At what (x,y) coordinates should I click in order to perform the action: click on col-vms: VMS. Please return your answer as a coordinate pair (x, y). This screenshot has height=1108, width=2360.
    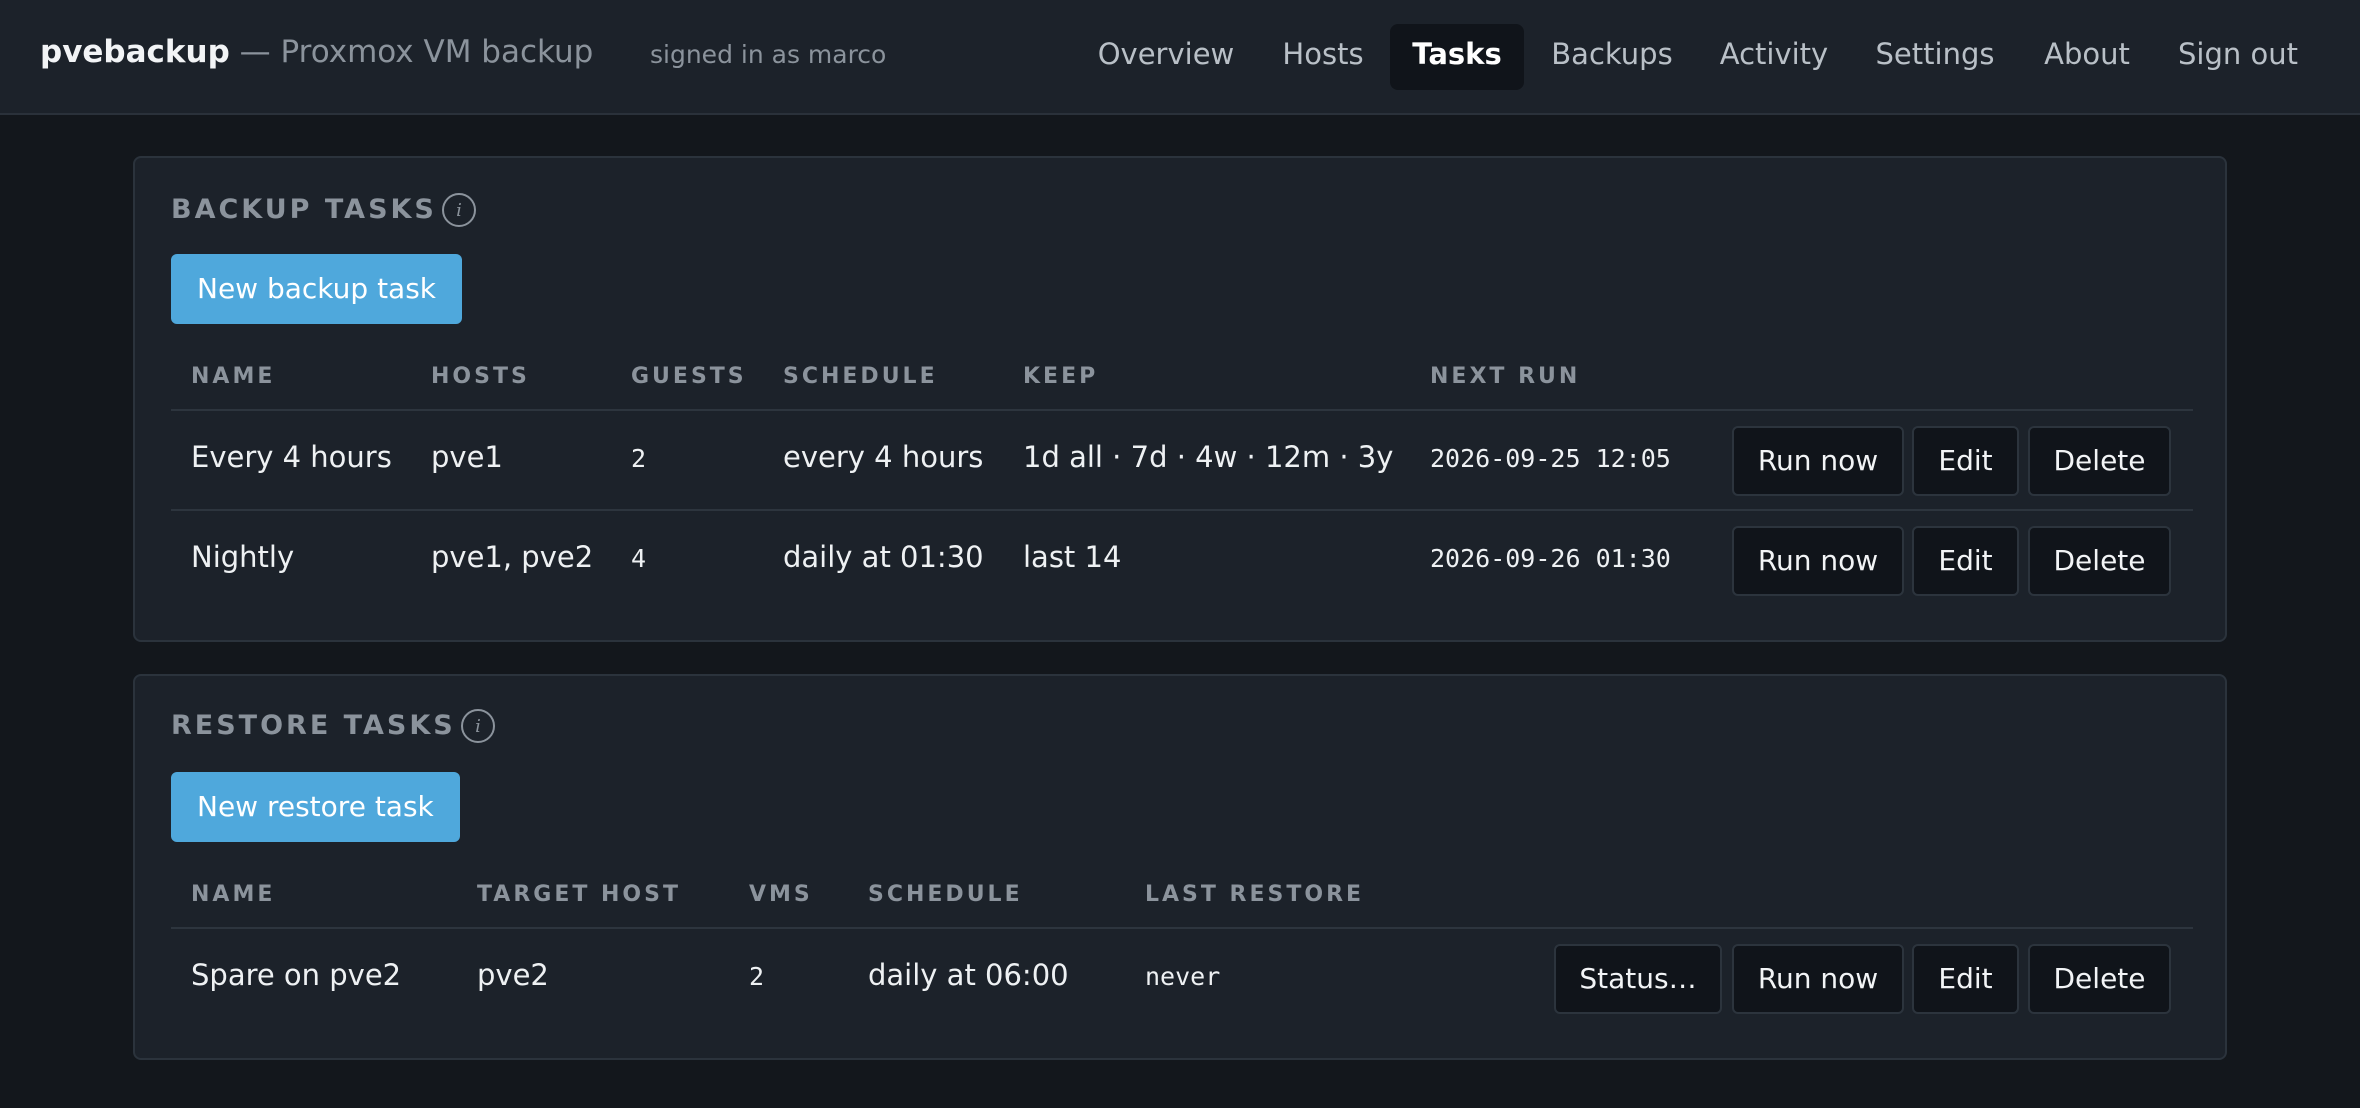
    Looking at the image, I should click on (781, 894).